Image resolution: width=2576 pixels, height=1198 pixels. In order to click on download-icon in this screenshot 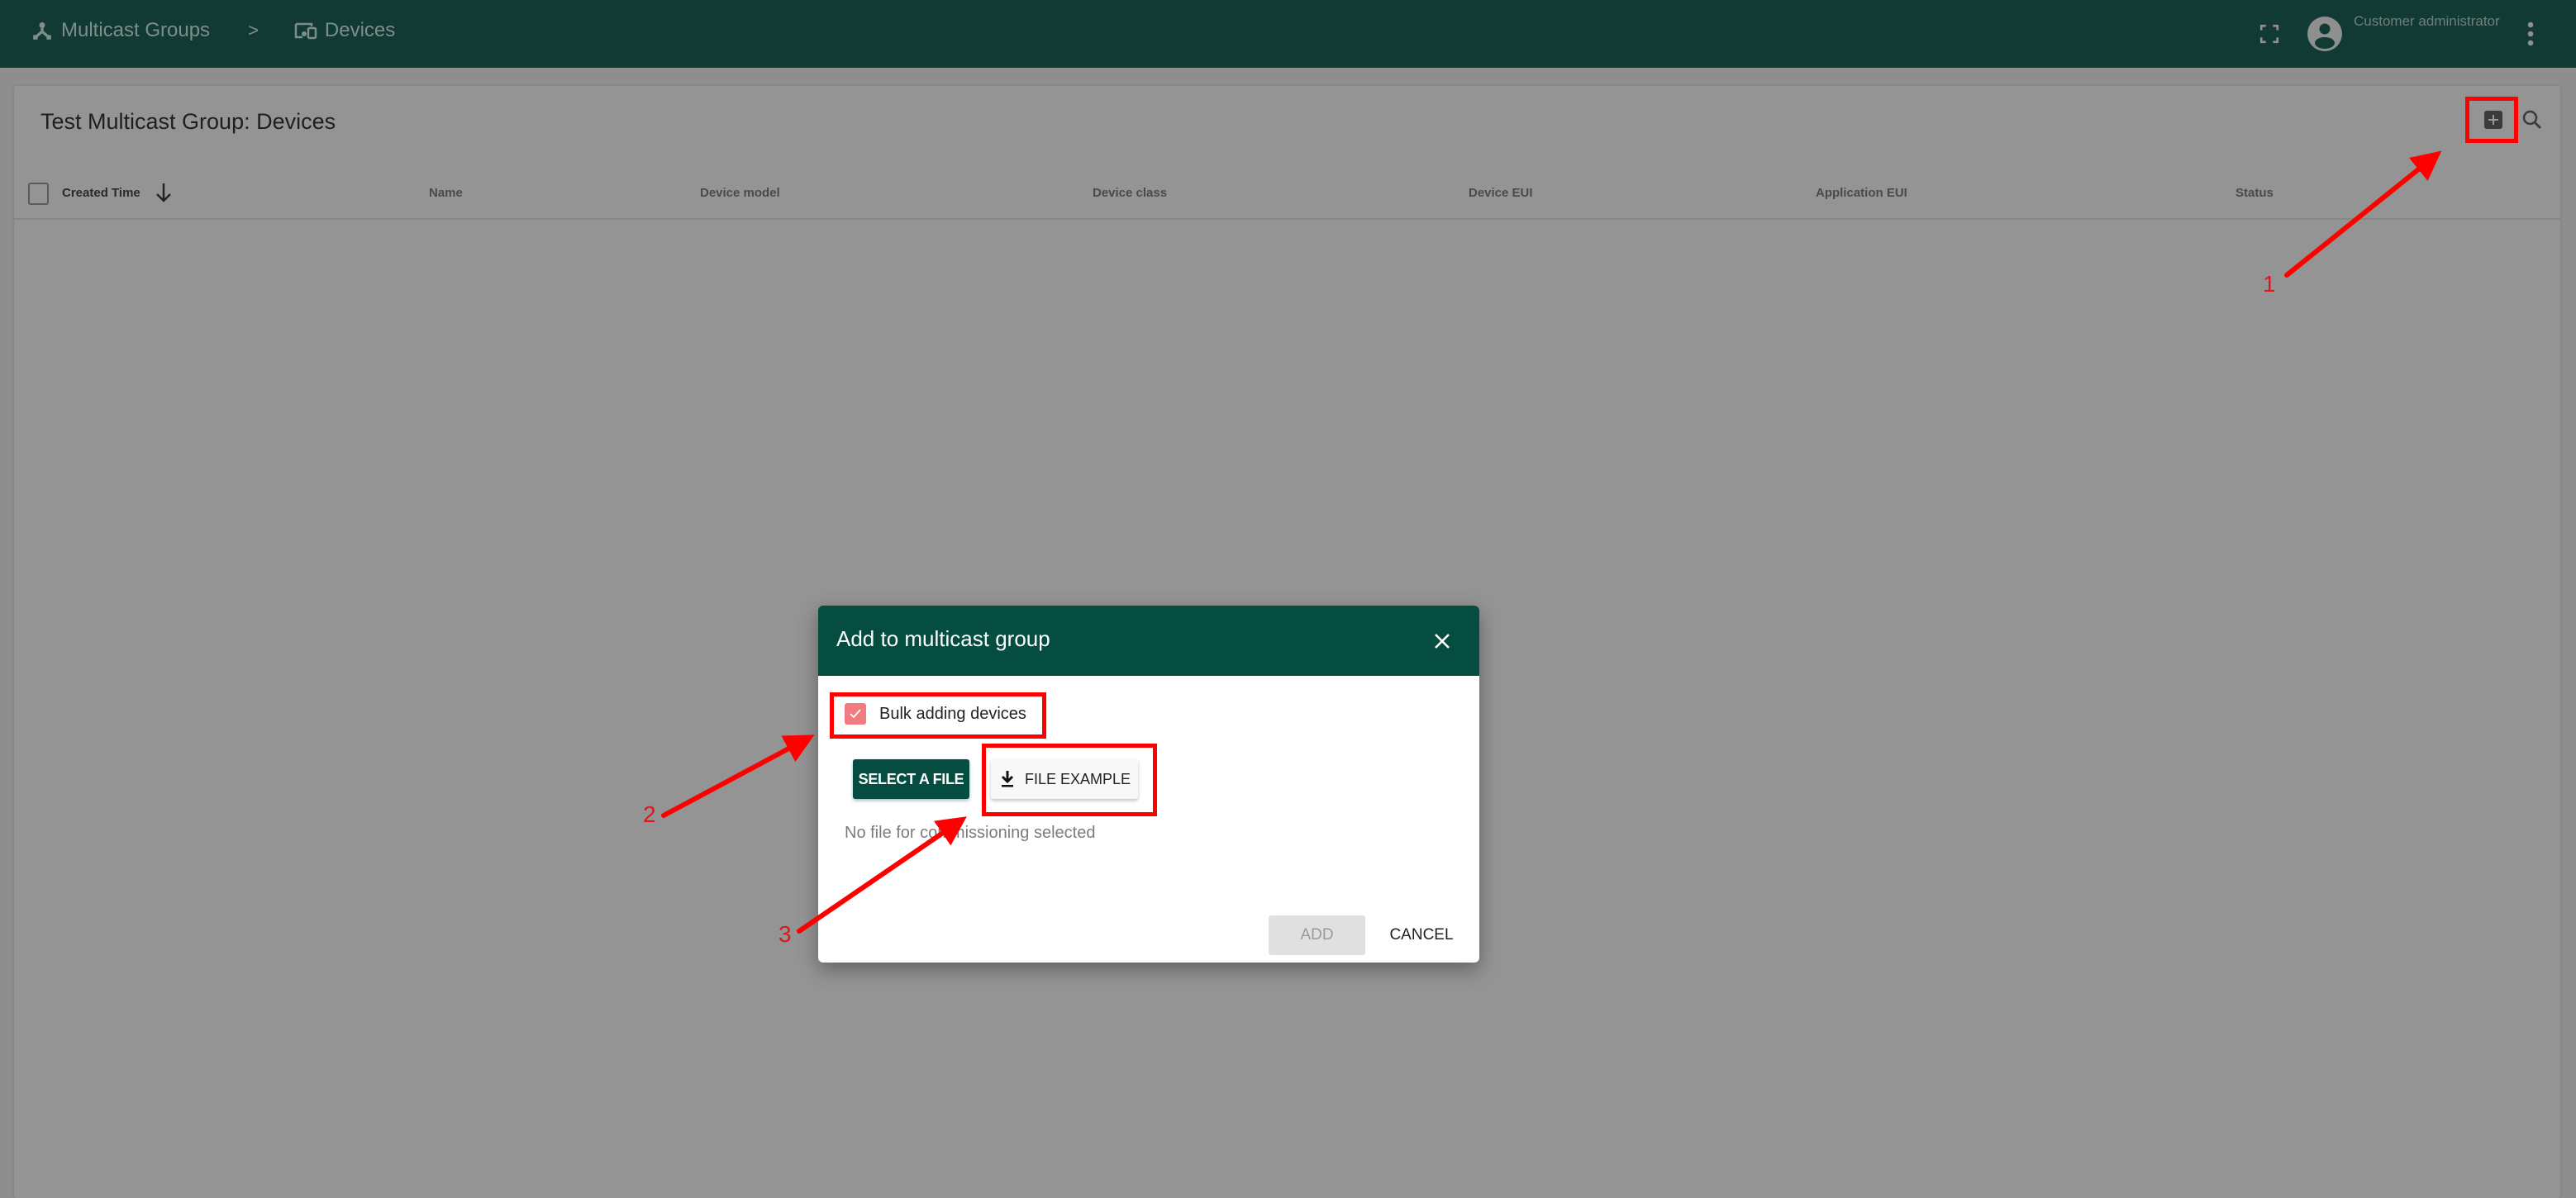, I will do `click(1008, 779)`.